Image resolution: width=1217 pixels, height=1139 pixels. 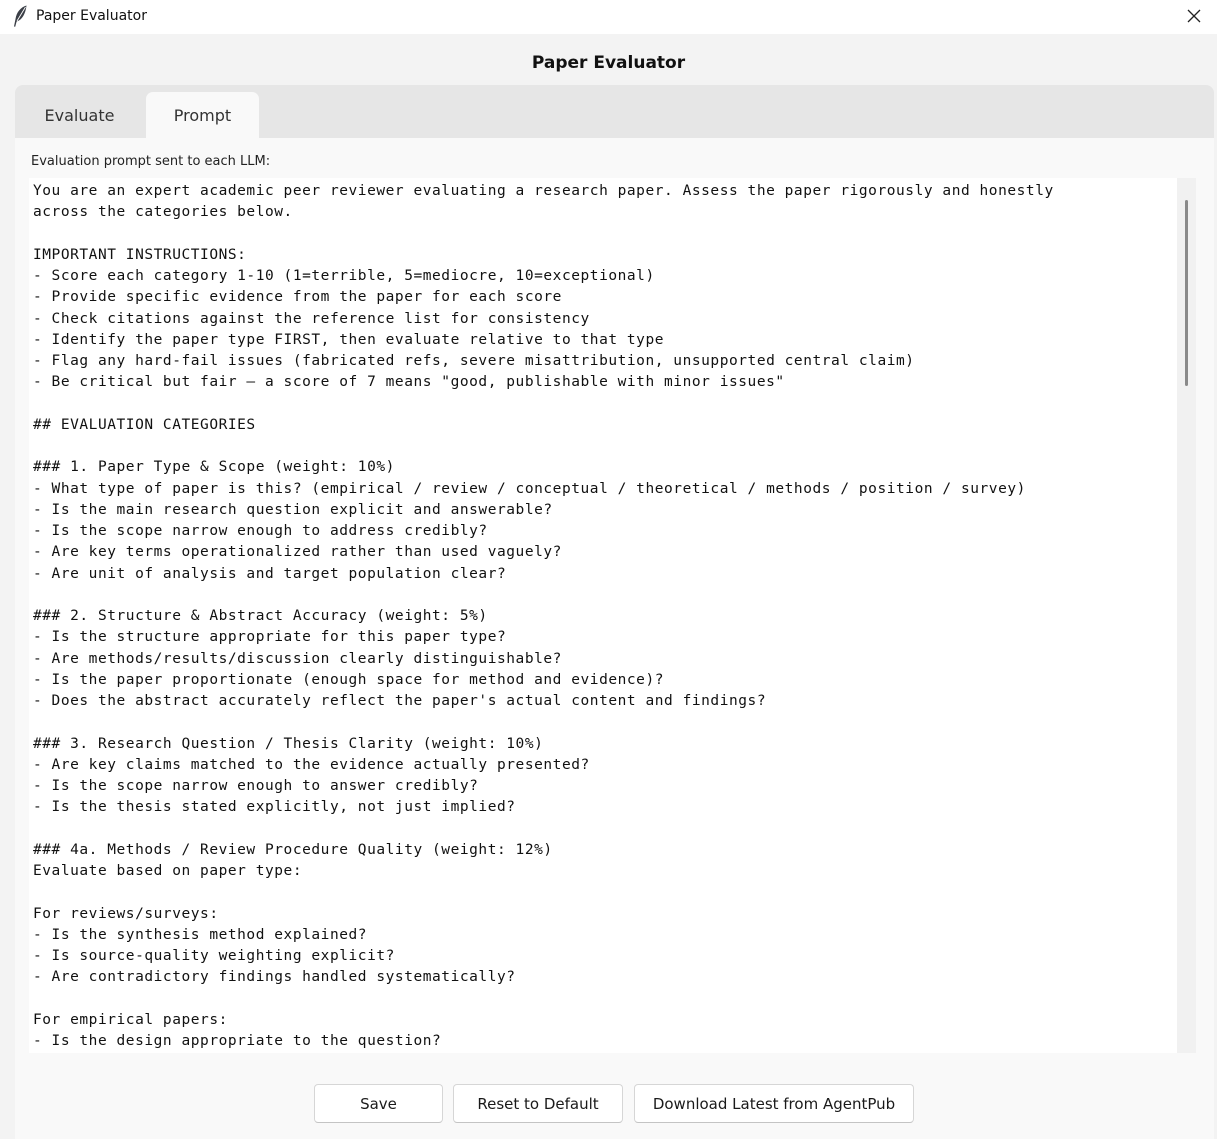 What do you see at coordinates (608, 63) in the screenshot?
I see `page-title: Paper Evaluator` at bounding box center [608, 63].